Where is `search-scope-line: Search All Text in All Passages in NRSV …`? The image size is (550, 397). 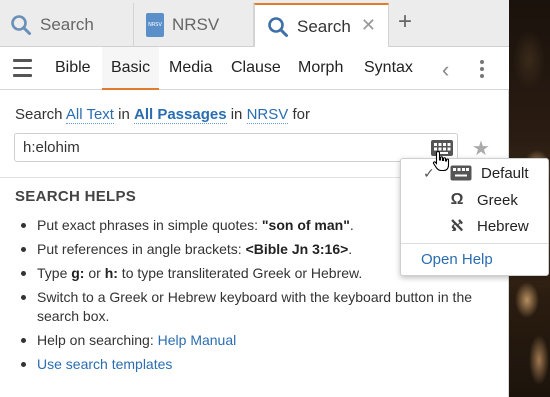
search-scope-line: Search All Text in All Passages in NRSV … is located at coordinates (162, 115).